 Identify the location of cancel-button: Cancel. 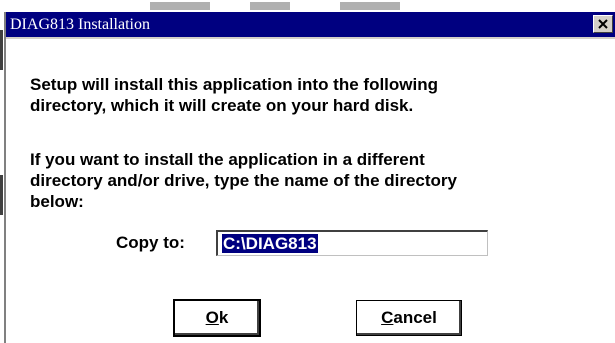
(409, 318).